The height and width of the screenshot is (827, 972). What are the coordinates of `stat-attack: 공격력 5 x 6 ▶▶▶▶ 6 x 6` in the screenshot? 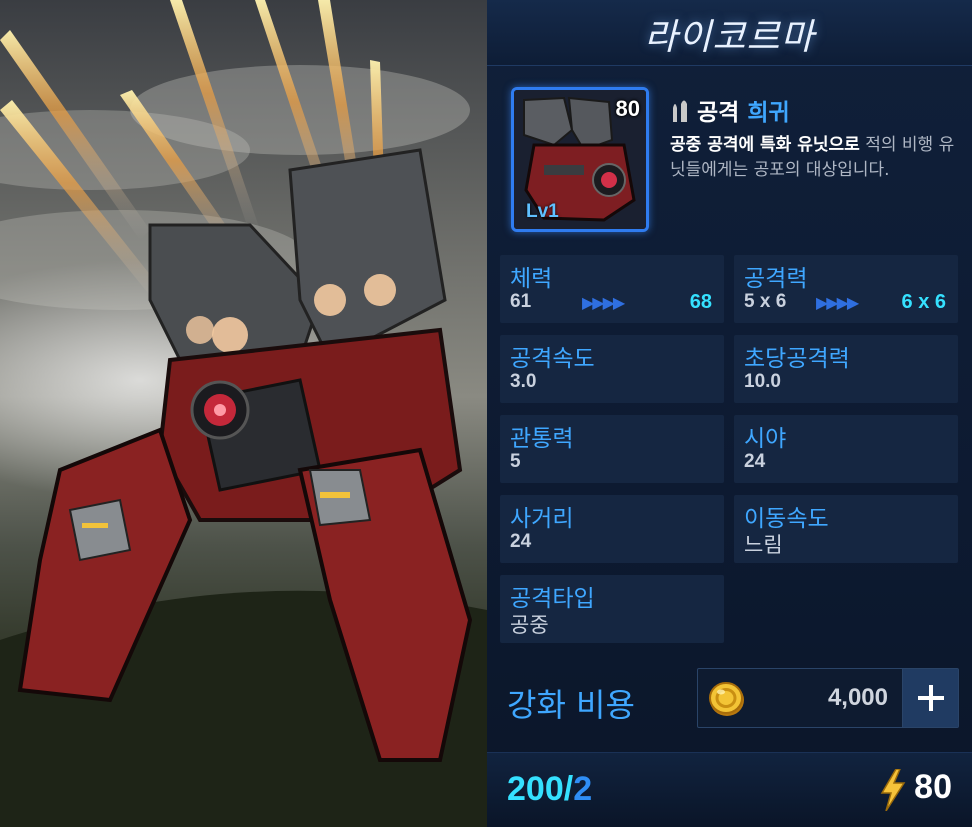 It's located at (846, 289).